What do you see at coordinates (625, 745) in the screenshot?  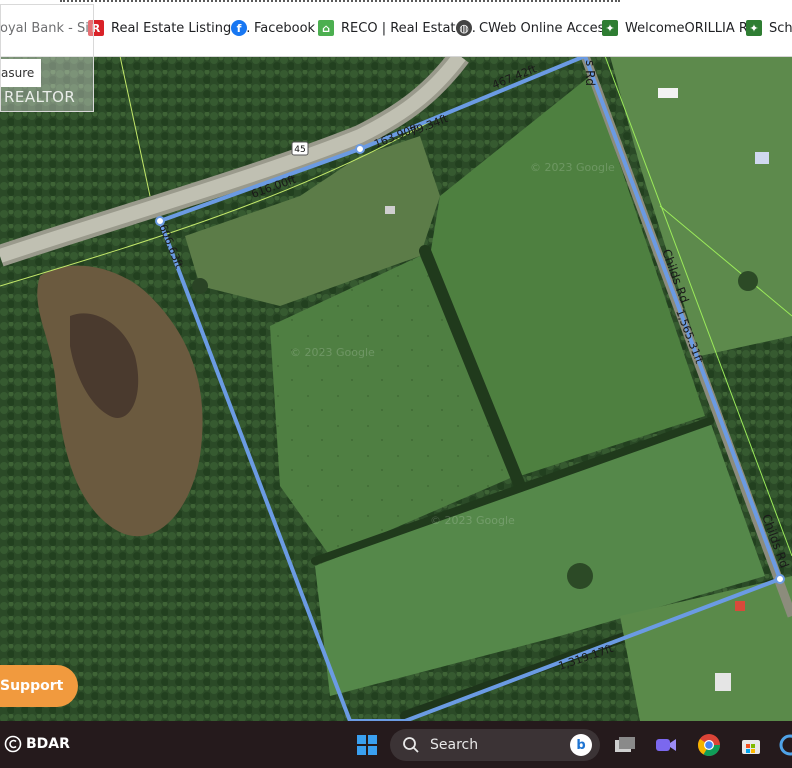 I see `task-view-icon` at bounding box center [625, 745].